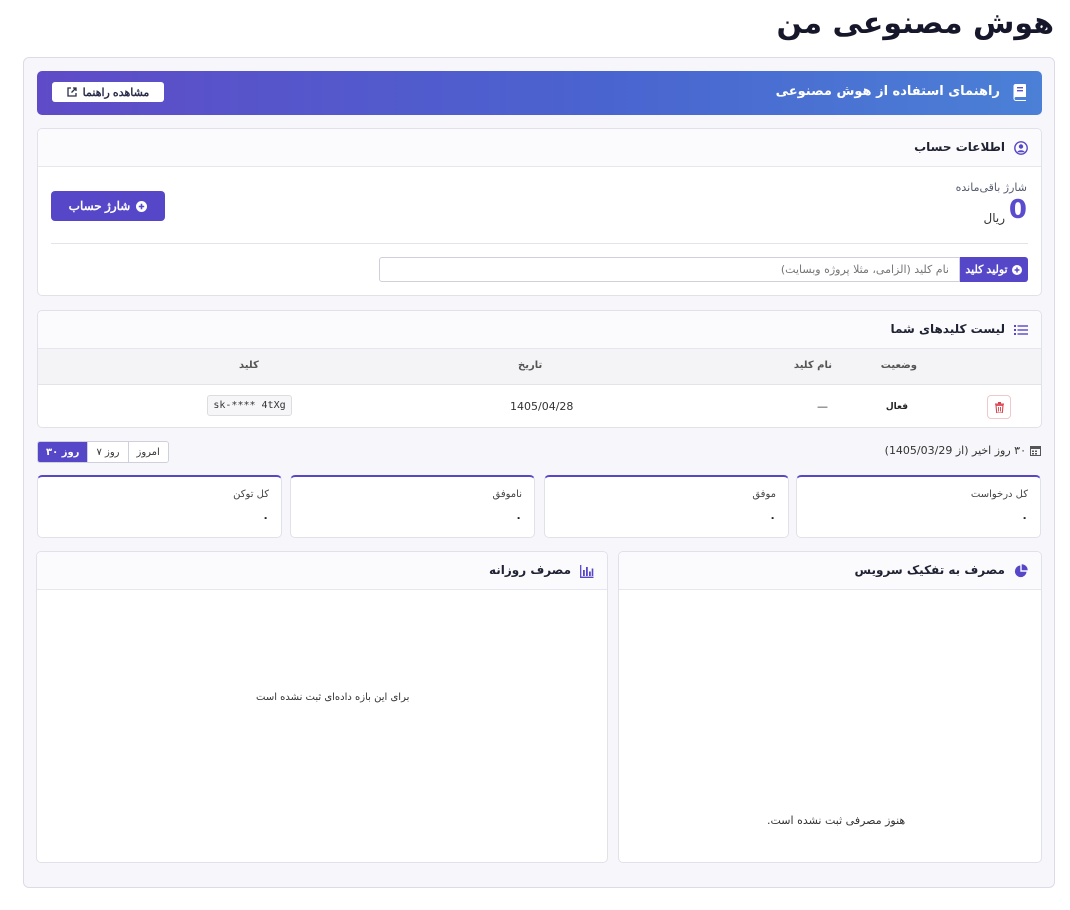  I want to click on account-card-header: اطلاعات حساب, so click(539, 148).